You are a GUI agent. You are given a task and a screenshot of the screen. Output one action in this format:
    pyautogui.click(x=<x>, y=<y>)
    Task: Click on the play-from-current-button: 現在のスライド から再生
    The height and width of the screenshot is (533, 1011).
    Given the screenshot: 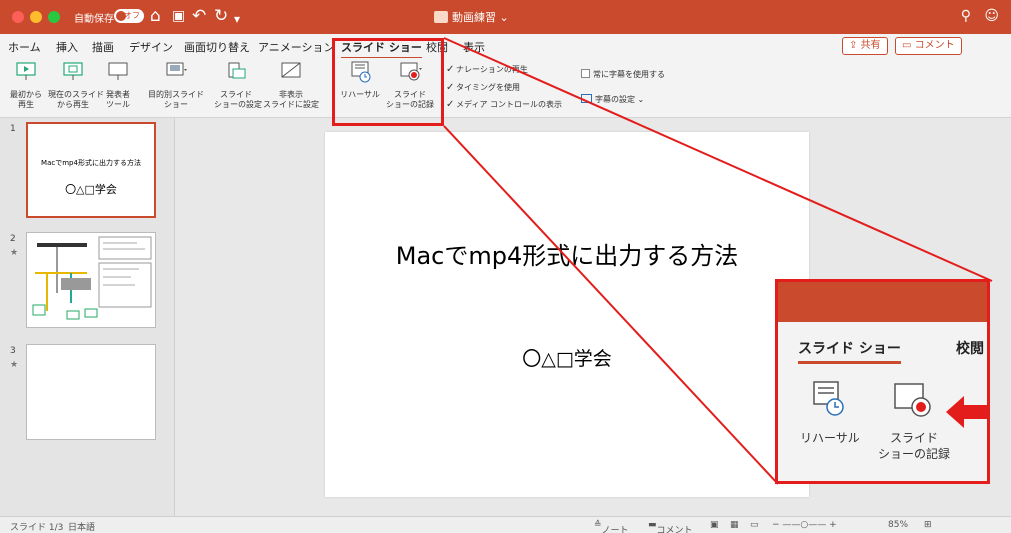 What is the action you would take?
    pyautogui.click(x=76, y=85)
    